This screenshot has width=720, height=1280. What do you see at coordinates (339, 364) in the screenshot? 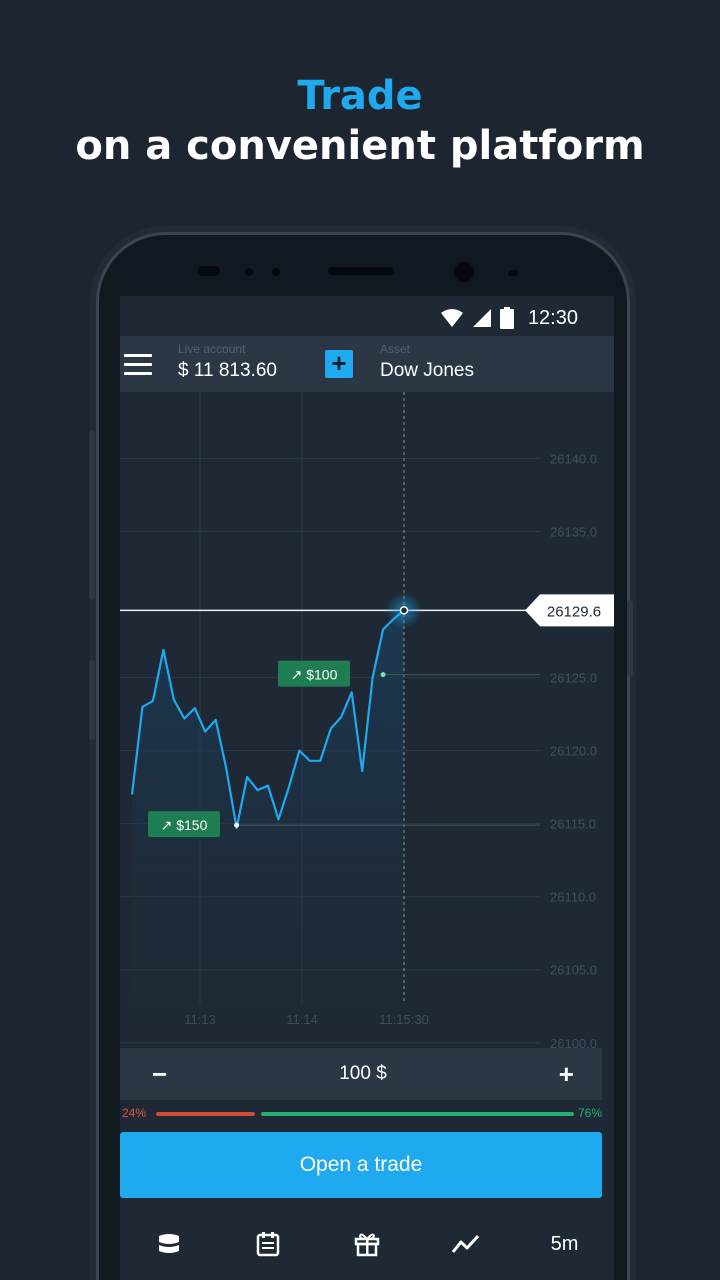
I see `deposit-button: +` at bounding box center [339, 364].